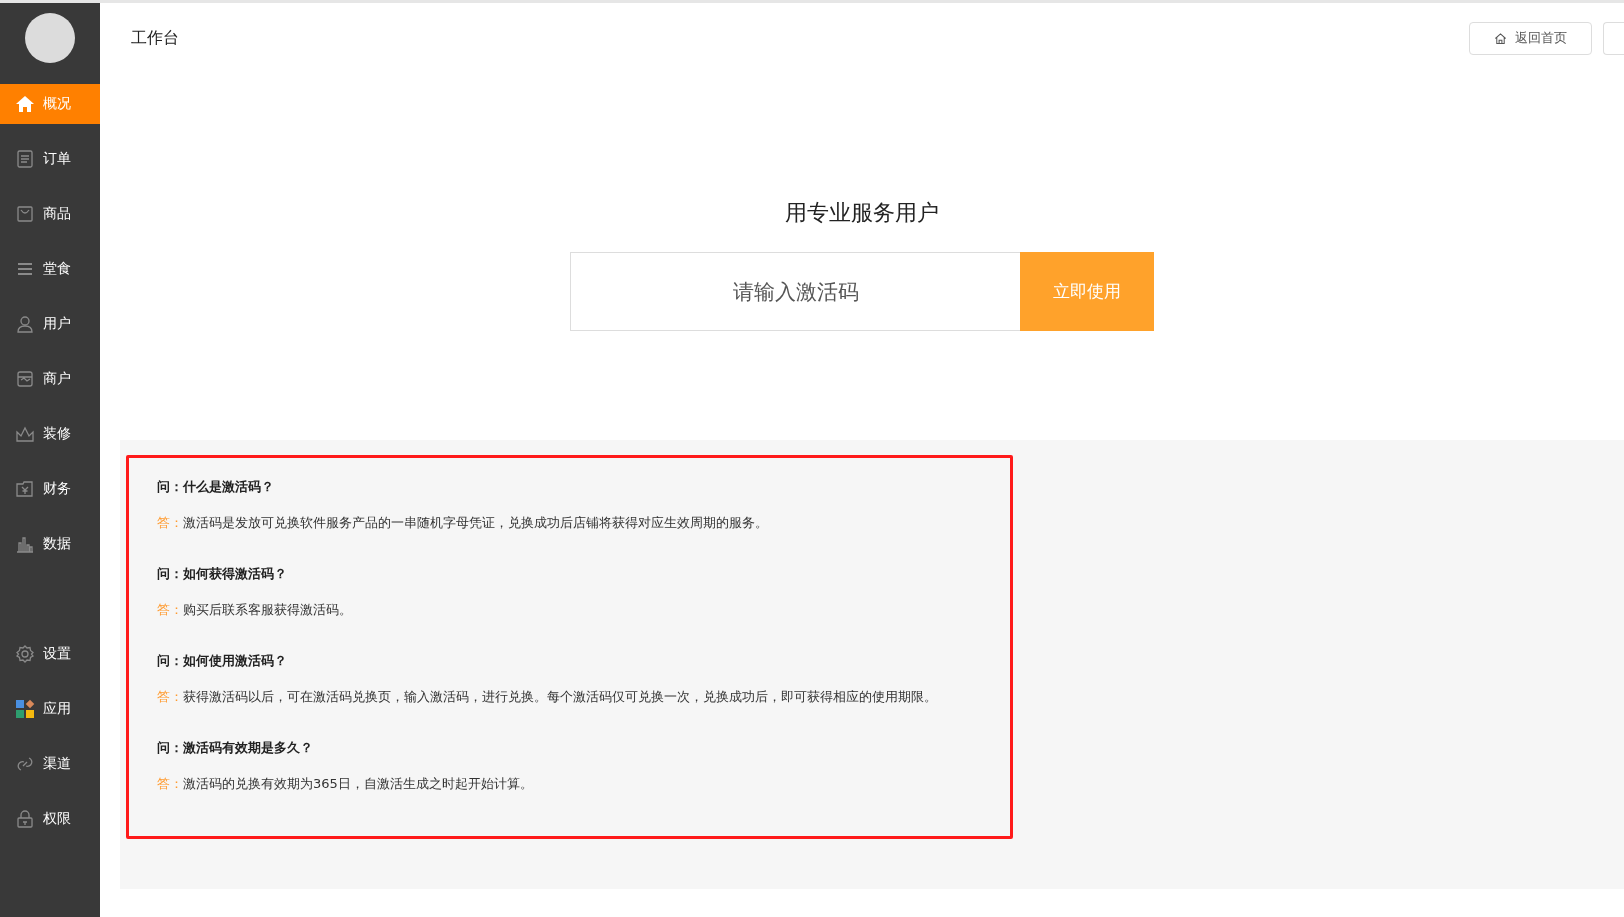 This screenshot has height=917, width=1624. I want to click on activation-code-field: 请输入激活码, so click(795, 291).